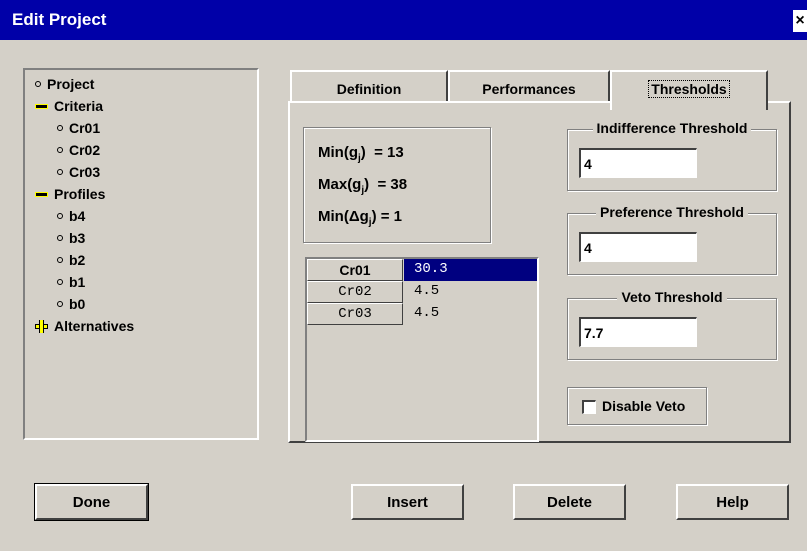 This screenshot has width=807, height=551. Describe the element at coordinates (403, 20) in the screenshot. I see `title-bar: Edit Project ×` at that location.